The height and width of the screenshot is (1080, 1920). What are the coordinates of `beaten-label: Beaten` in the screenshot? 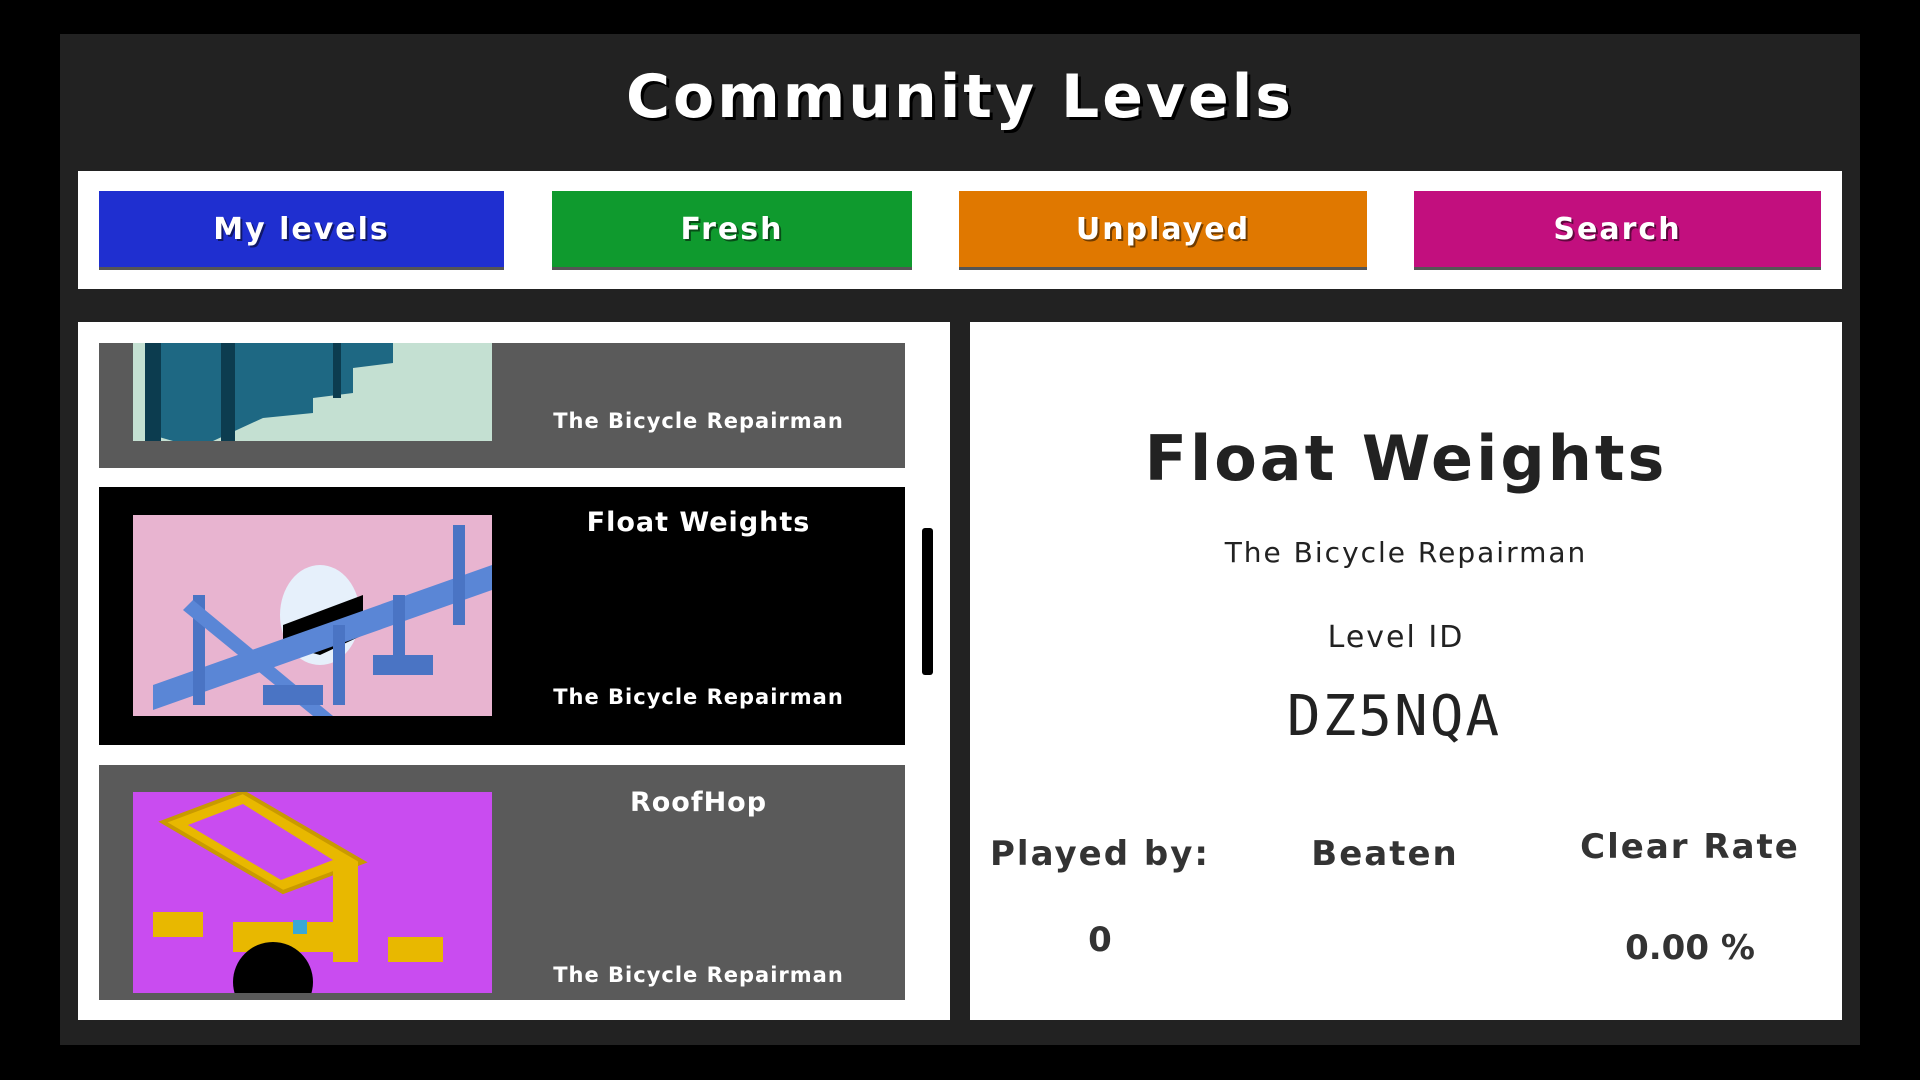 It's located at (1385, 854).